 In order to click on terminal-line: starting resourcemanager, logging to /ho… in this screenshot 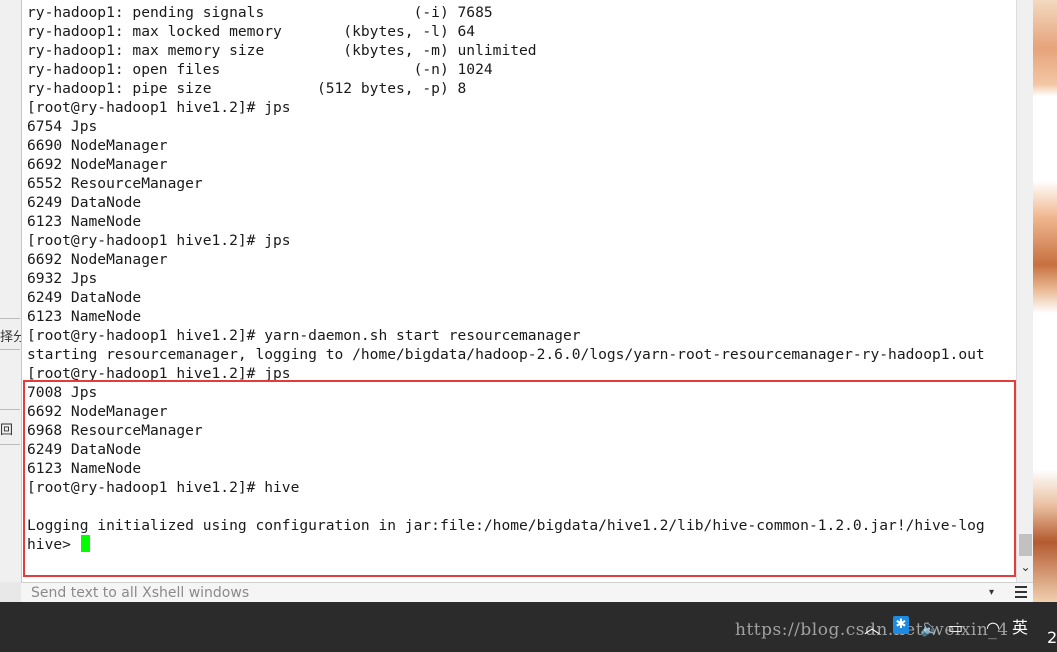, I will do `click(506, 354)`.